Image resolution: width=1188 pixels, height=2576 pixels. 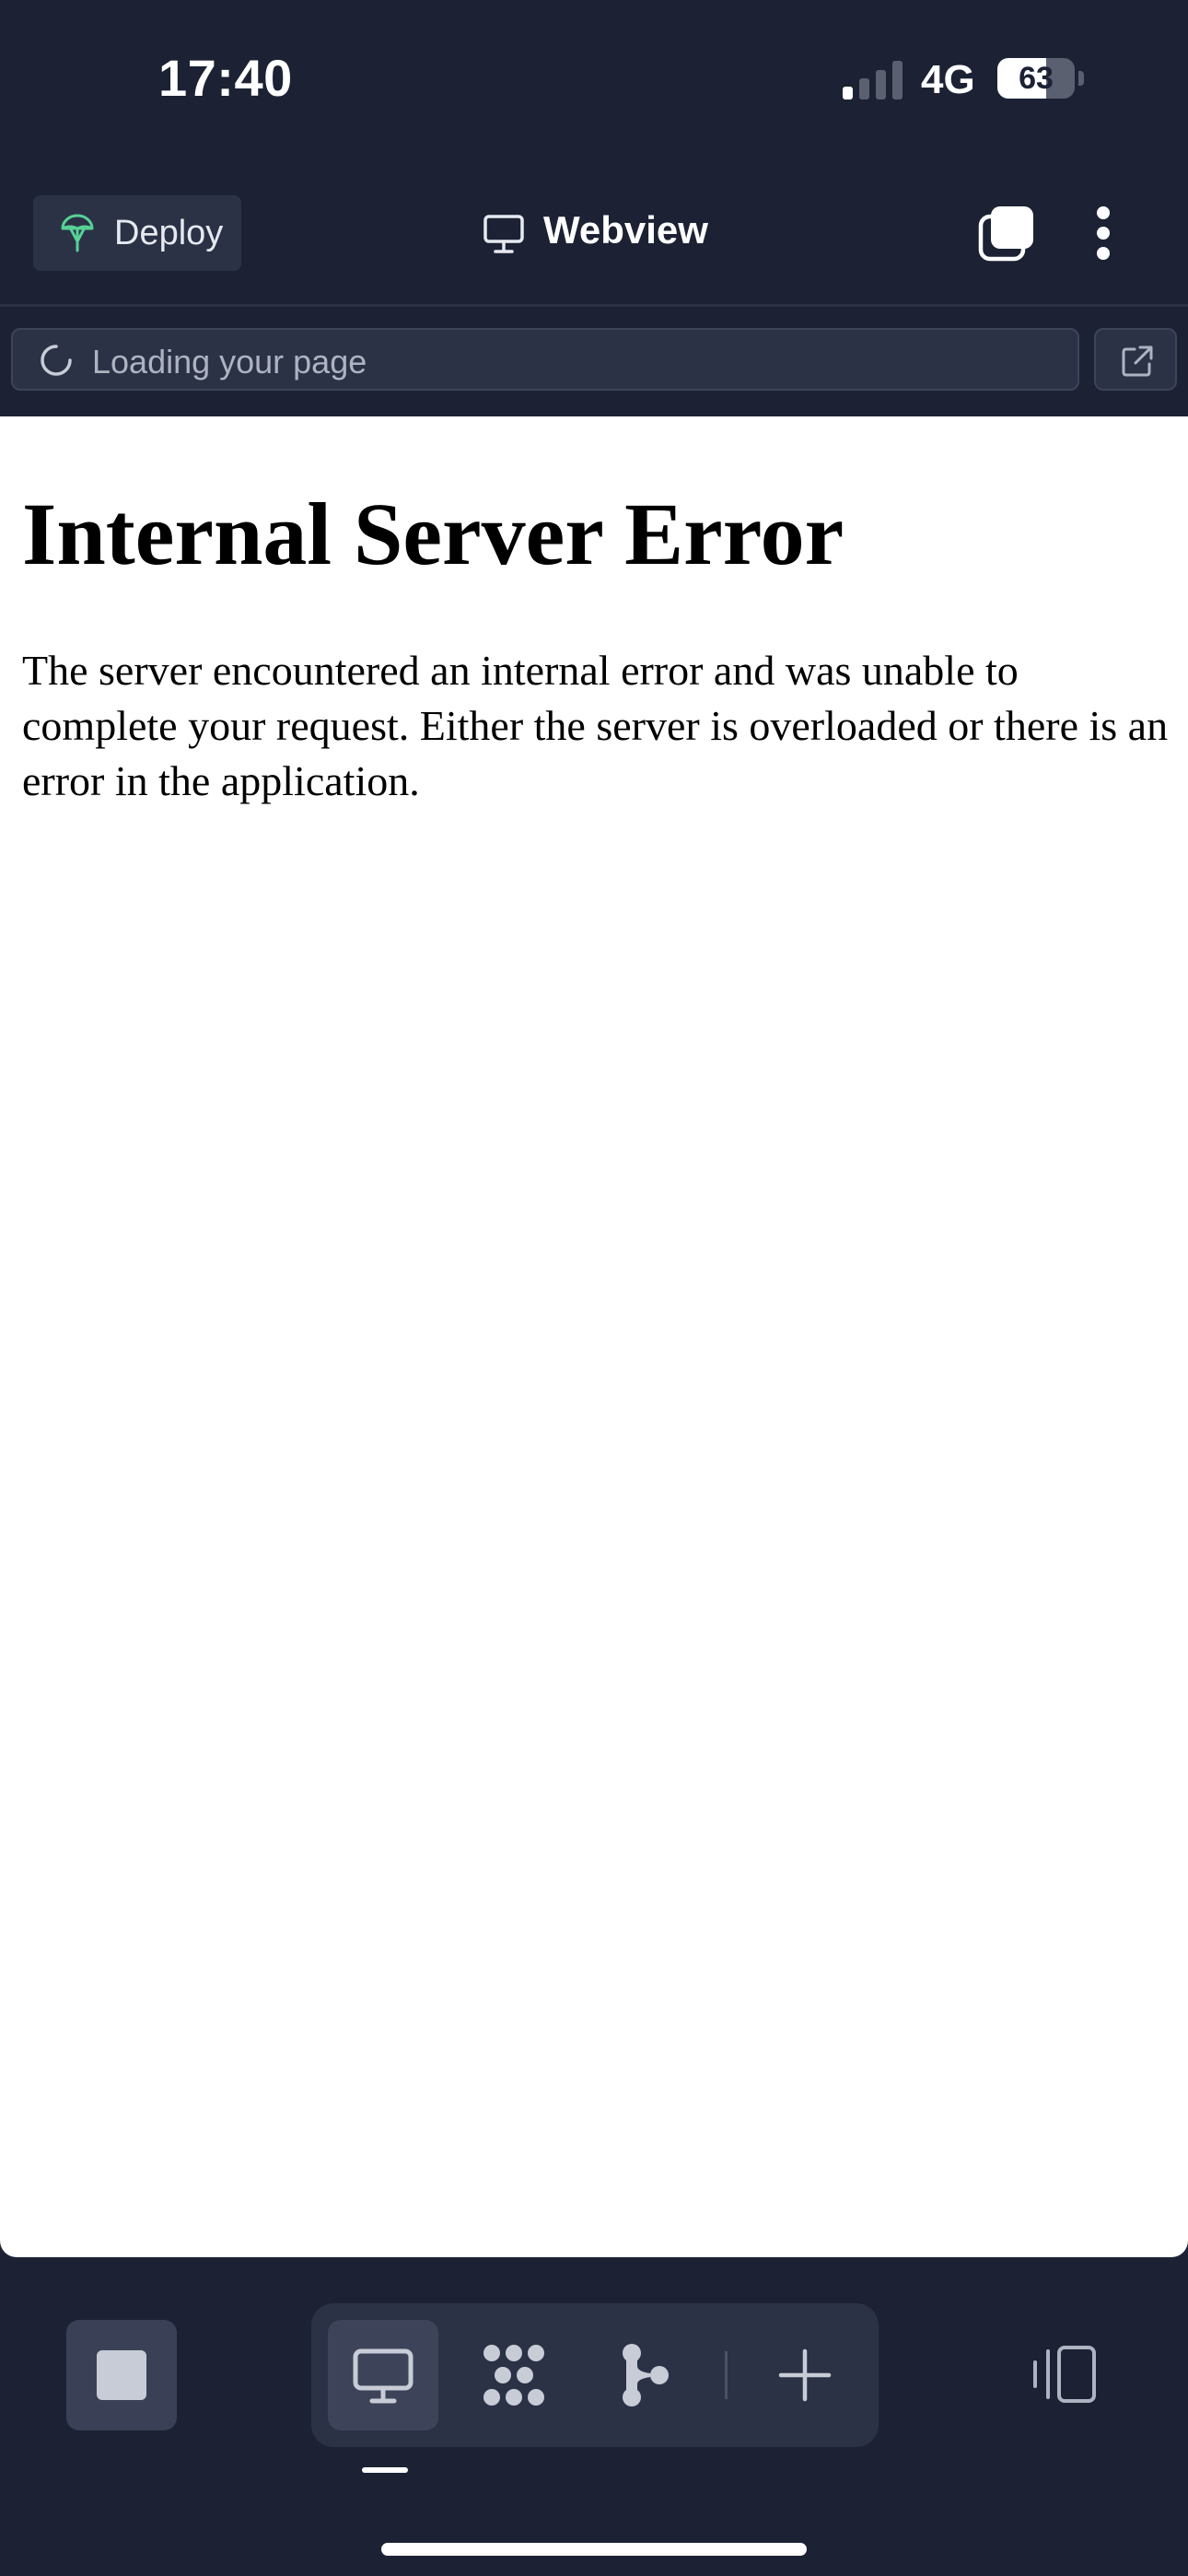 I want to click on dock-add-tab, so click(x=805, y=2375).